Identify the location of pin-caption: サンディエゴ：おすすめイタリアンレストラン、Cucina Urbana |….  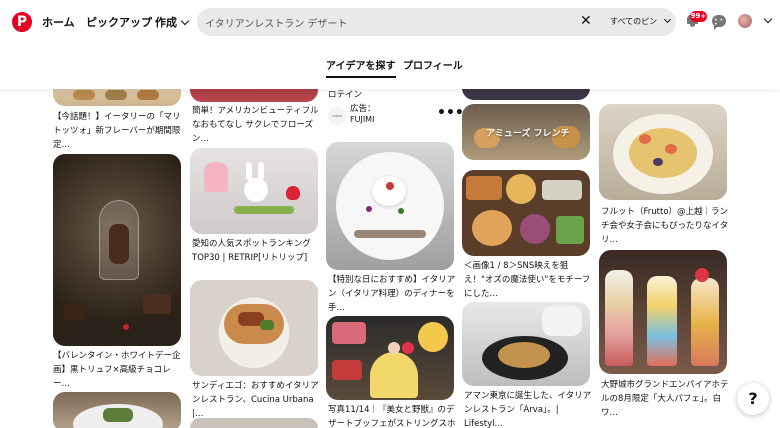
(256, 400).